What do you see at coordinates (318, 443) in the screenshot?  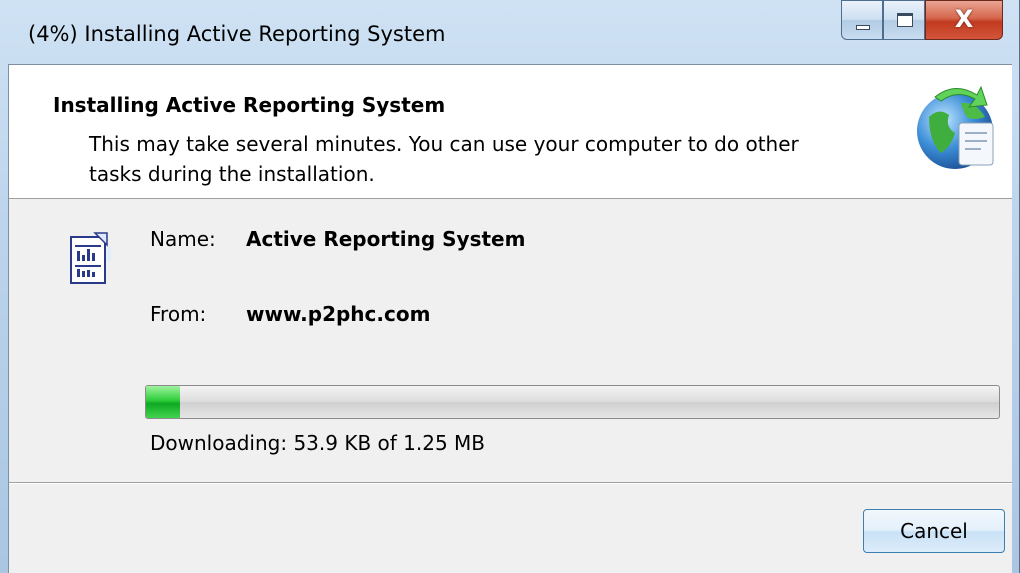 I see `download-status: Downloading: 53.9 KB of 1.25 MB` at bounding box center [318, 443].